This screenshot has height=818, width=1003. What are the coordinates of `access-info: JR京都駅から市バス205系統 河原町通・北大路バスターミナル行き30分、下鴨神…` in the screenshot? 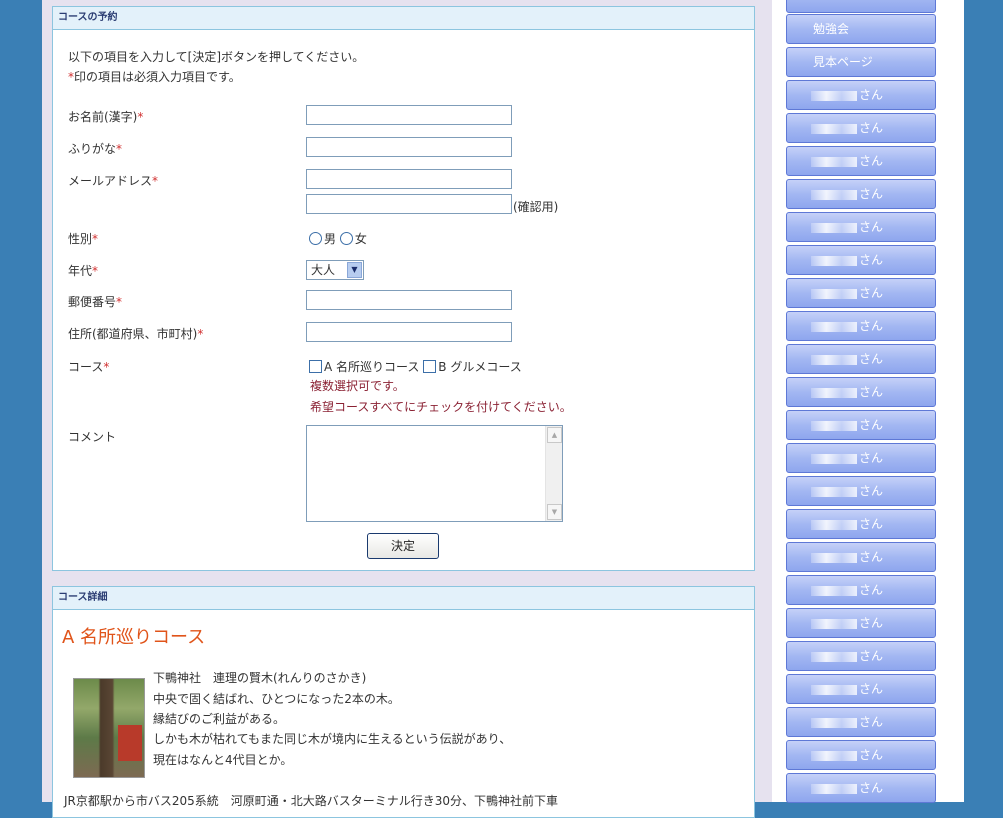 It's located at (311, 801).